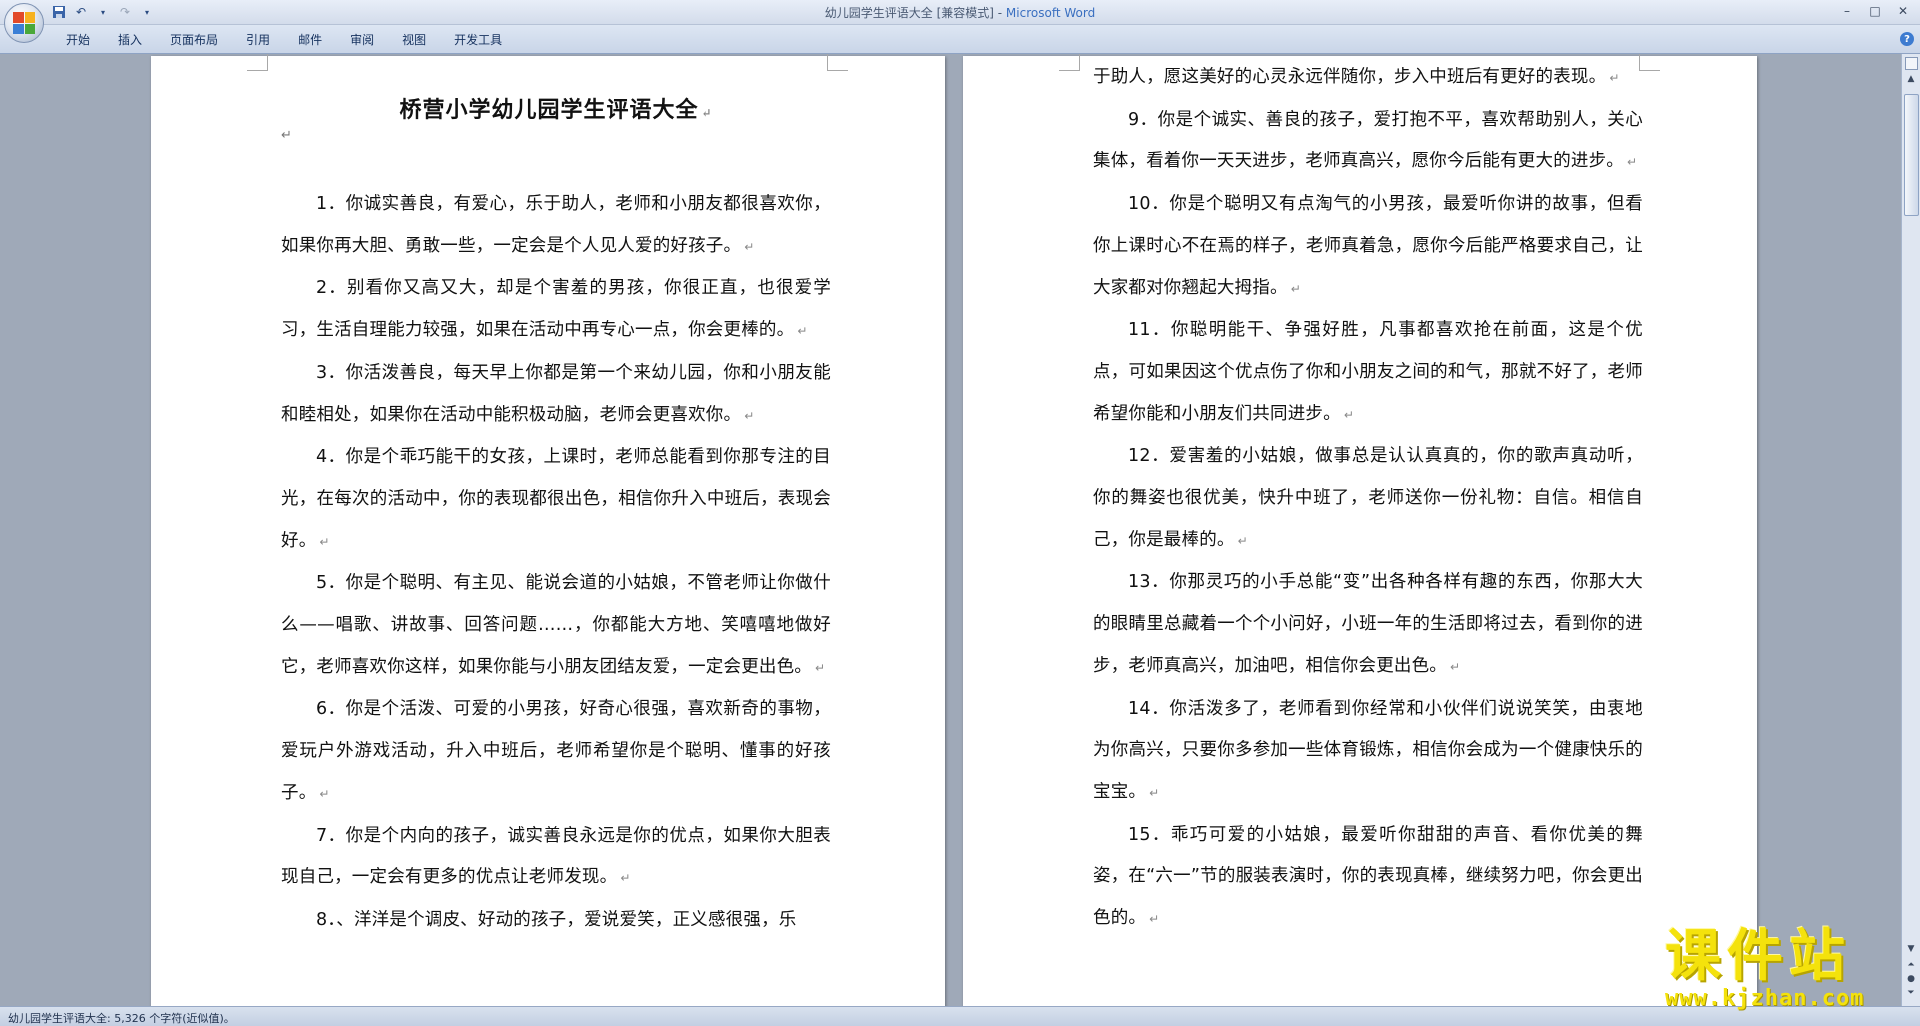 The width and height of the screenshot is (1920, 1026). What do you see at coordinates (286, 135) in the screenshot?
I see `paragraph-mark: ↵` at bounding box center [286, 135].